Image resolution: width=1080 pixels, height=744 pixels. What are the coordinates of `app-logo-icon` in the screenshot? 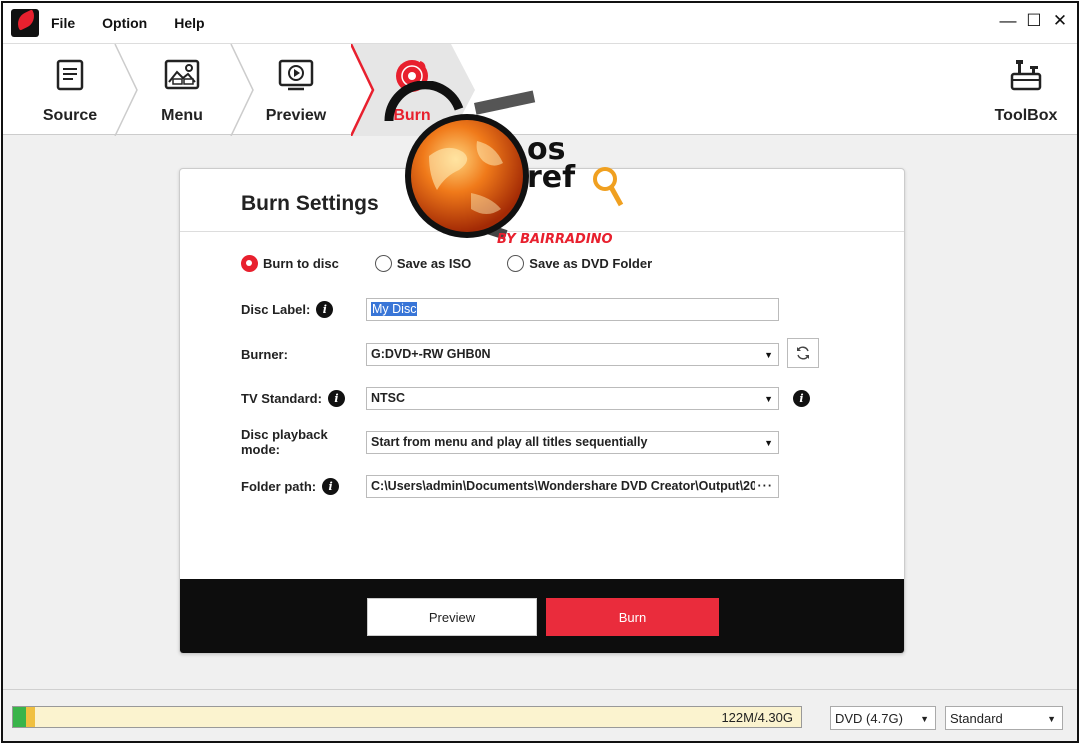 It's located at (25, 23).